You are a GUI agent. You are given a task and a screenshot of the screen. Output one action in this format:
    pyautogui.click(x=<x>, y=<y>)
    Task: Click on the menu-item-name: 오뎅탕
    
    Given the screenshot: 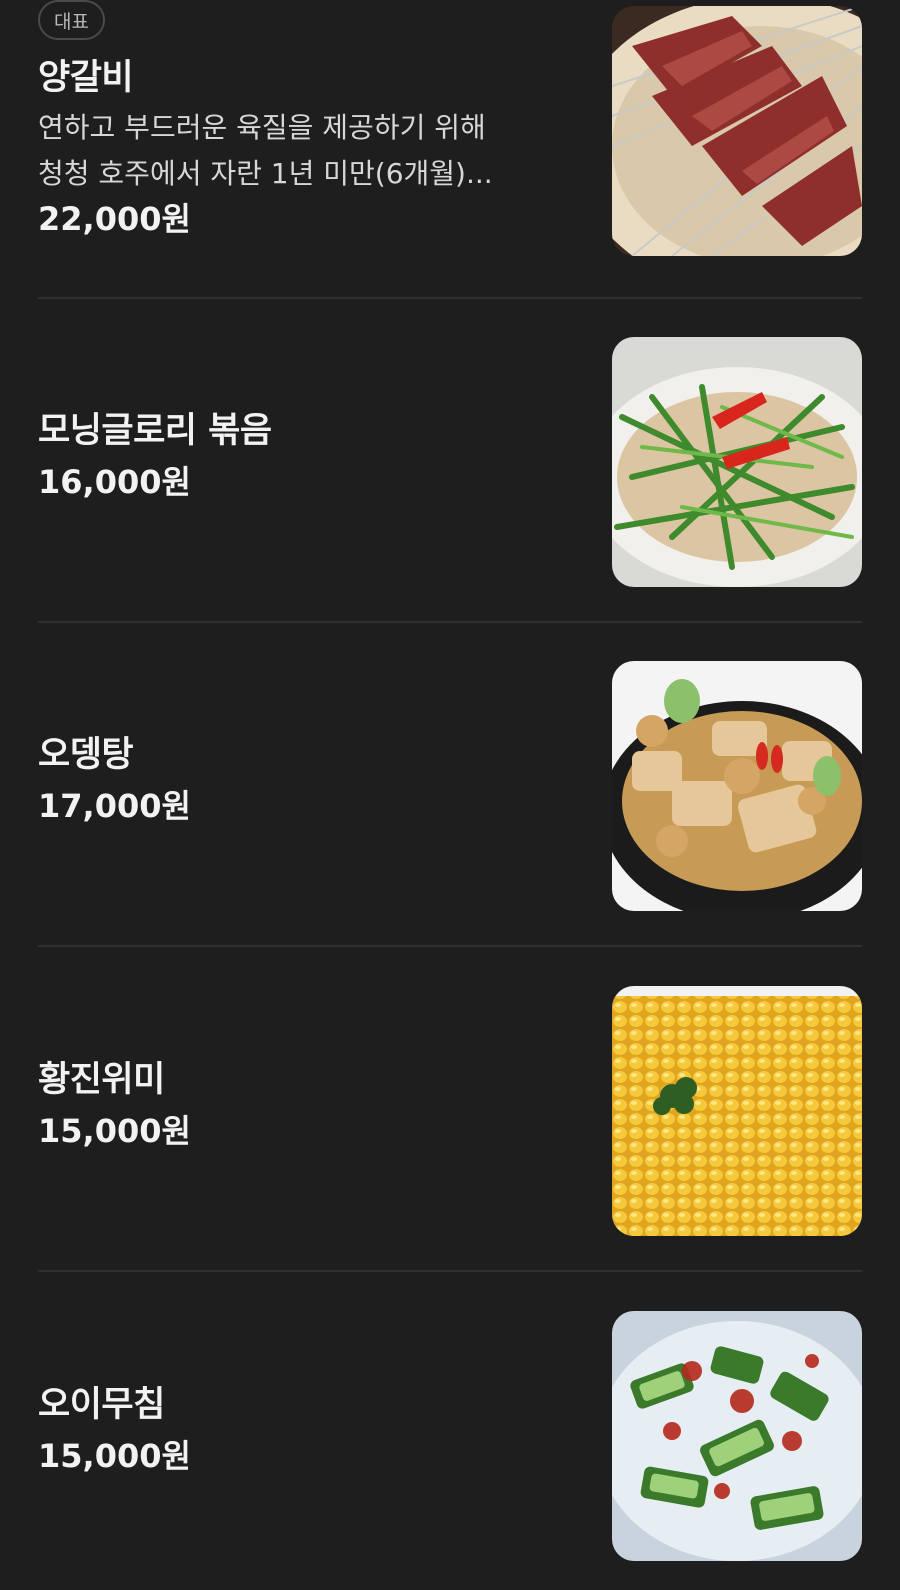 What is the action you would take?
    pyautogui.click(x=86, y=755)
    